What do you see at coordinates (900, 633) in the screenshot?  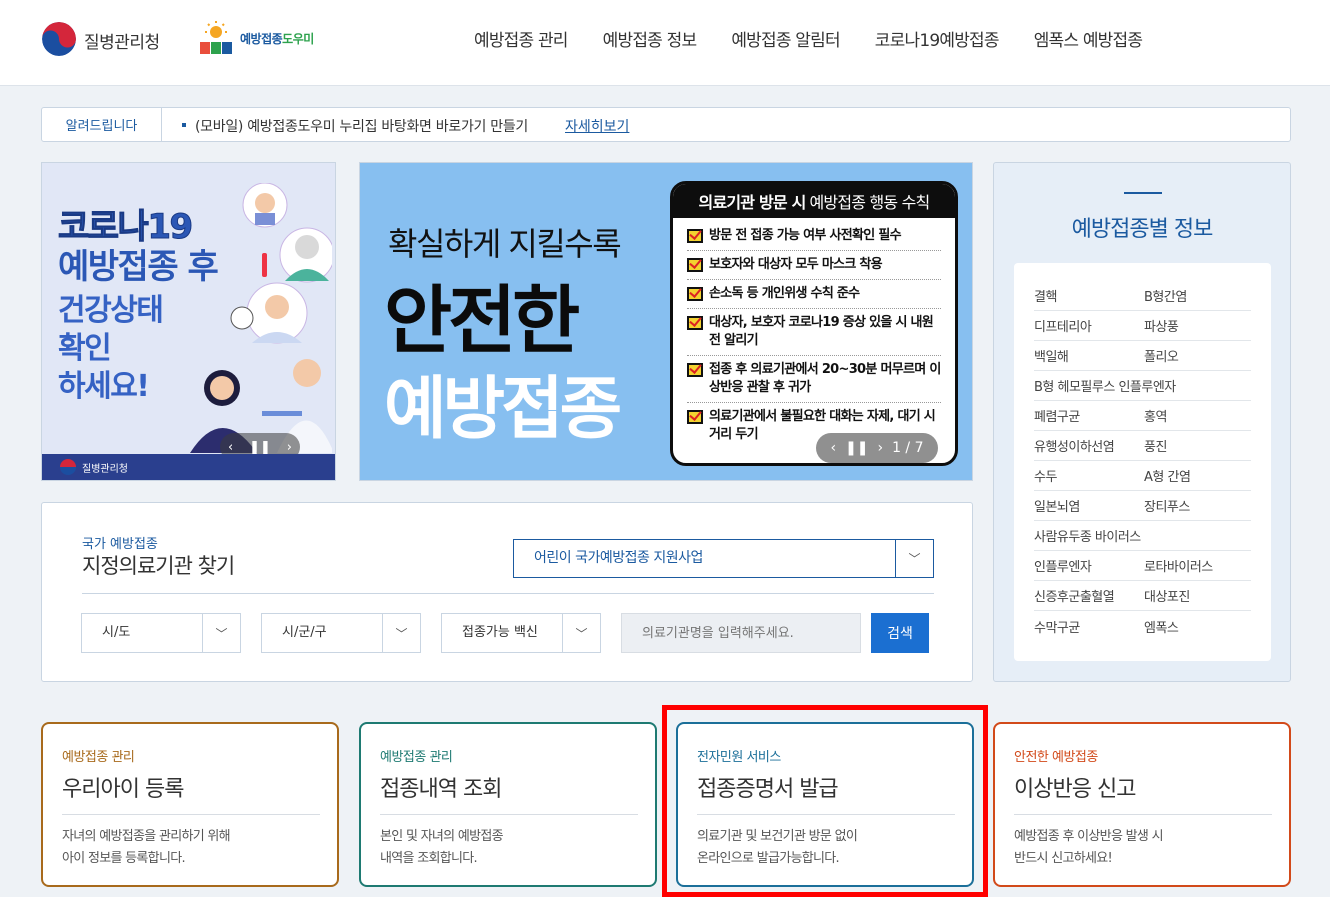 I see `search-button: 검색` at bounding box center [900, 633].